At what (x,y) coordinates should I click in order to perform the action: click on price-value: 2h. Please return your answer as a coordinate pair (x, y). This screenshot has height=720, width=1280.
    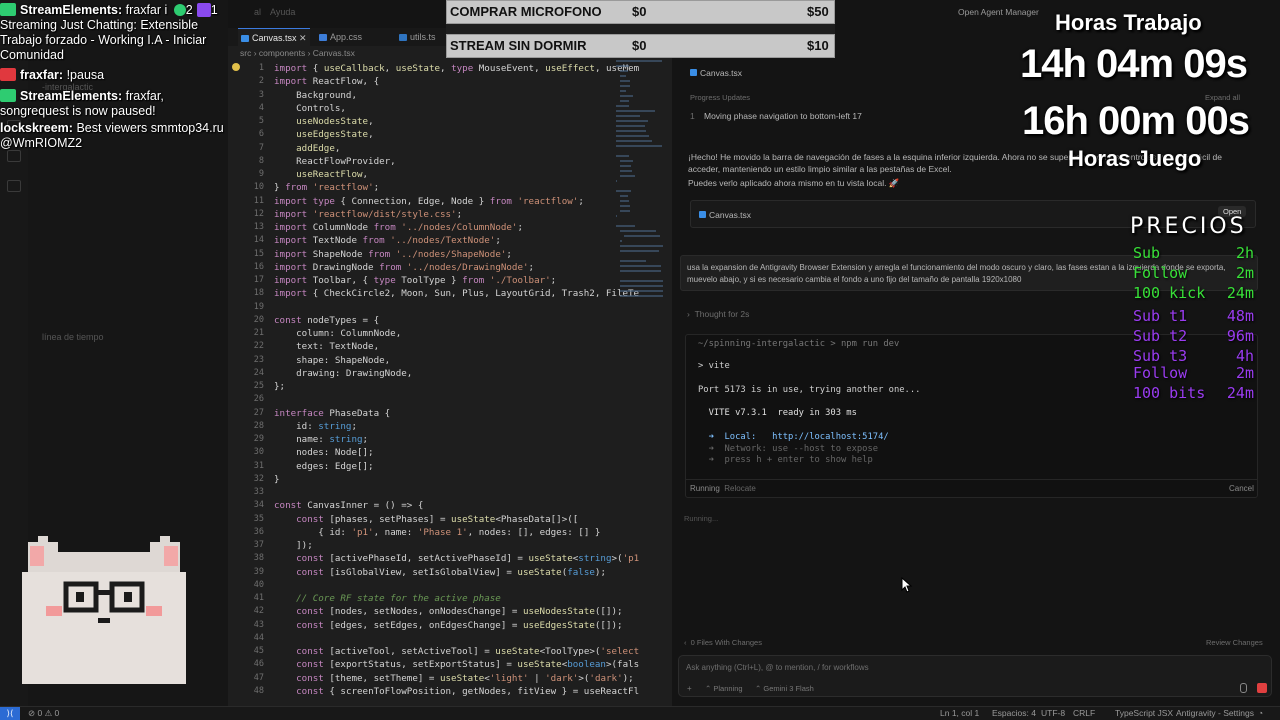
    Looking at the image, I should click on (1244, 253).